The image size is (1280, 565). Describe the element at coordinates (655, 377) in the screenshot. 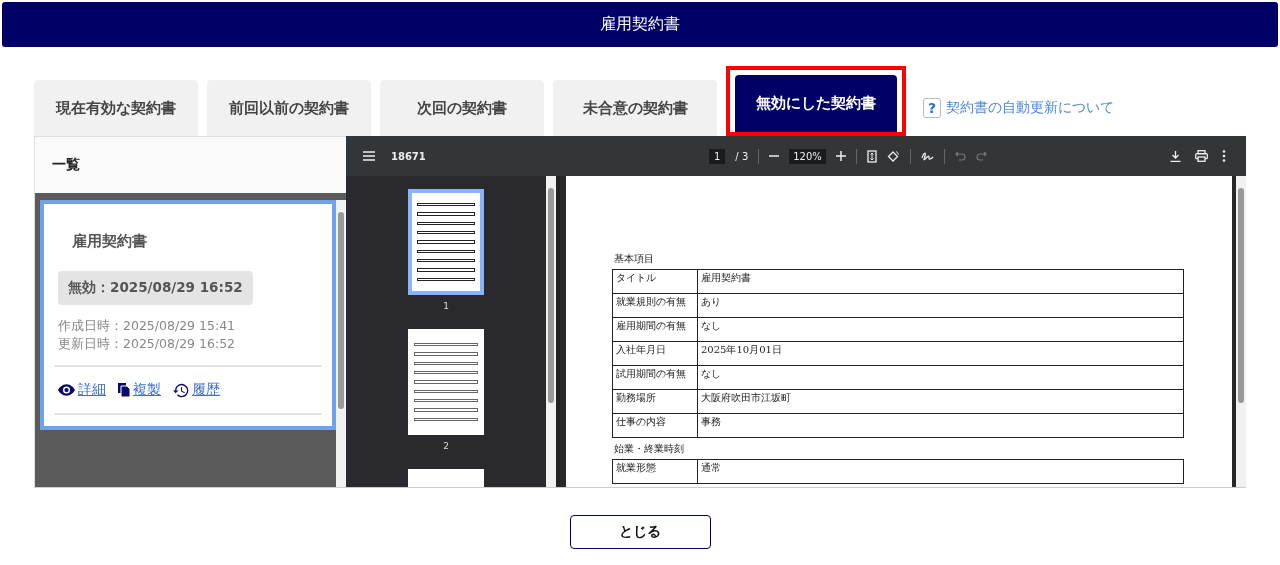

I see `table-cell: 試用期間の有無` at that location.